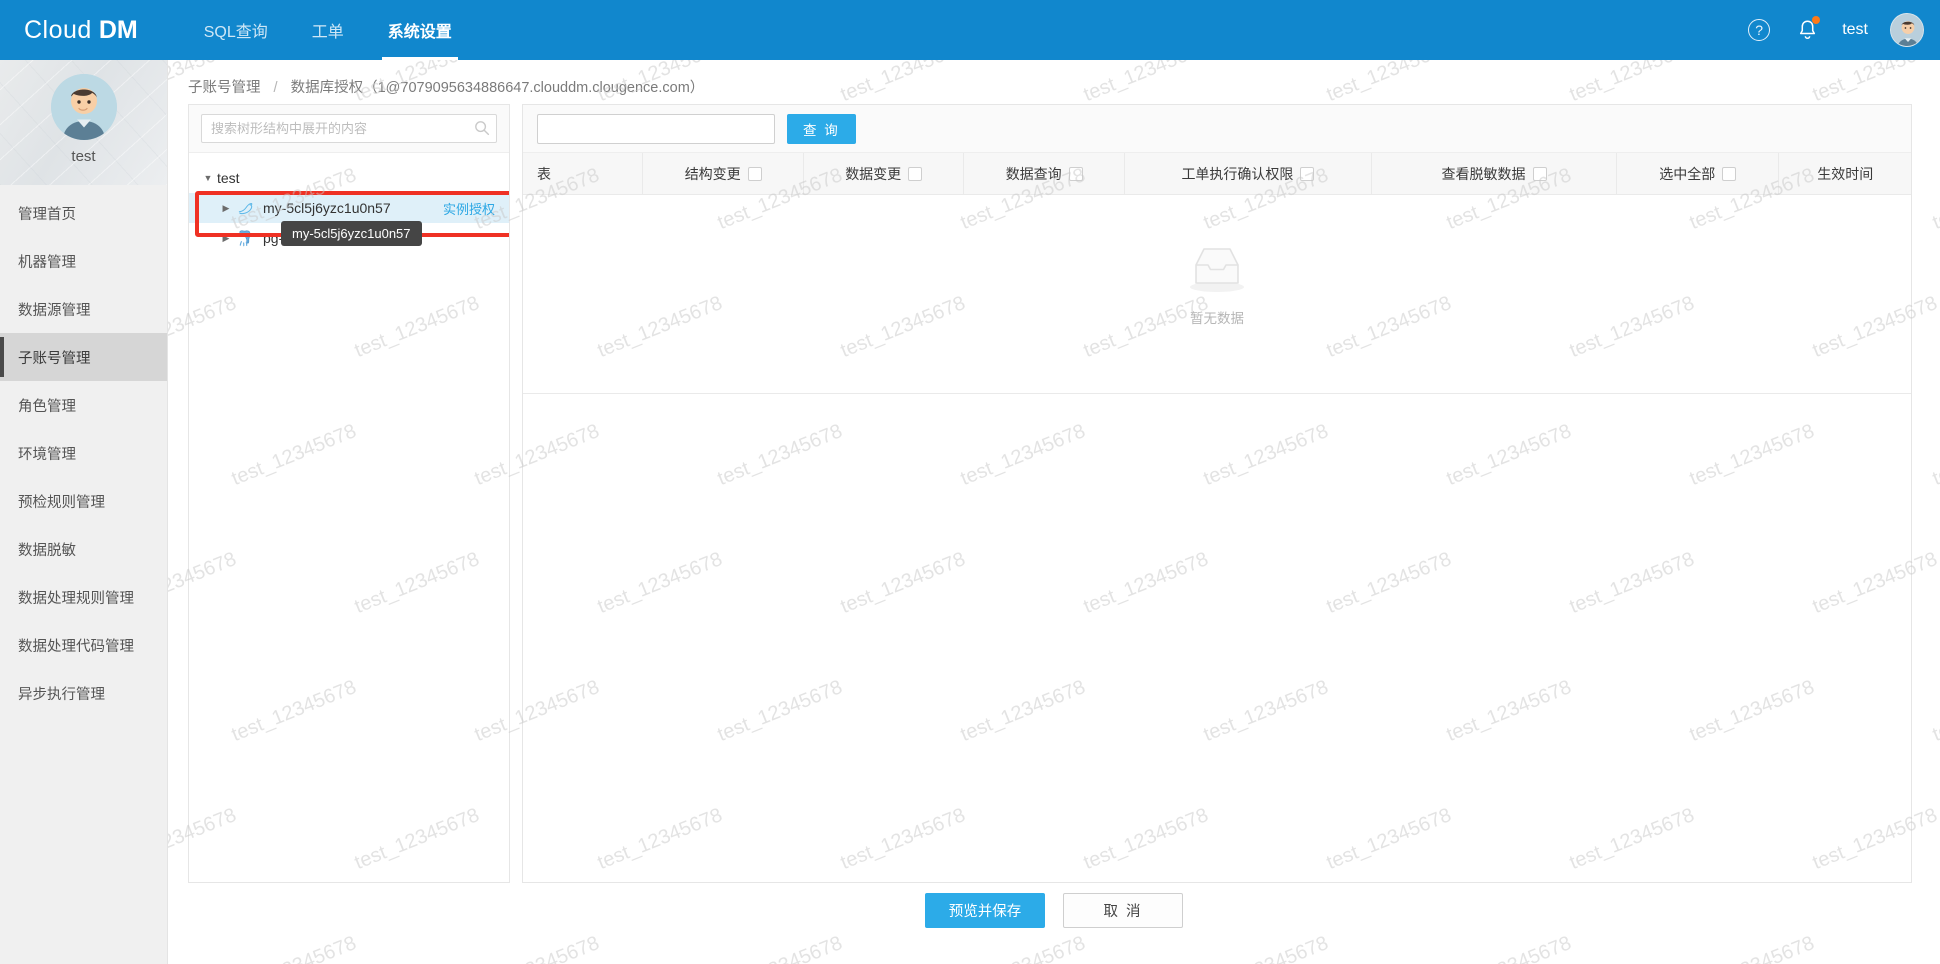  What do you see at coordinates (58, 29) in the screenshot?
I see `logo-text-main: Cloud` at bounding box center [58, 29].